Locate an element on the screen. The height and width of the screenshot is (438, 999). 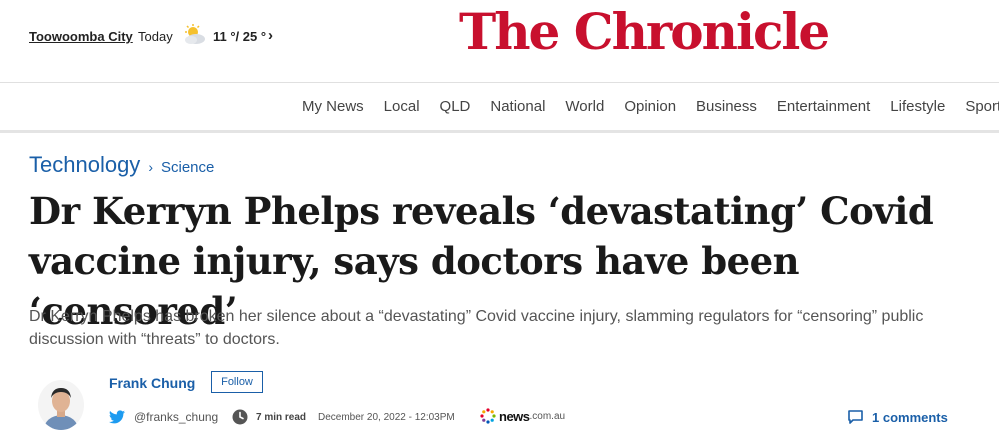
twitter-handle: @franks_chung is located at coordinates (176, 417).